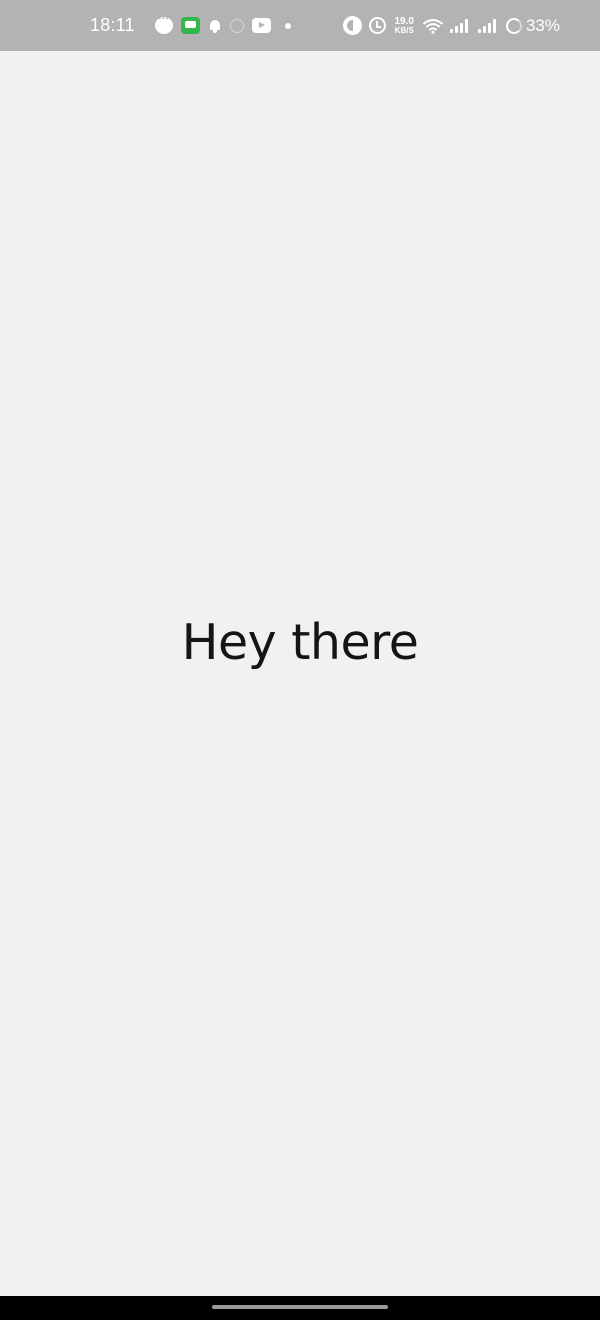 This screenshot has height=1320, width=600. I want to click on network-speed-unit: KB/S, so click(404, 30).